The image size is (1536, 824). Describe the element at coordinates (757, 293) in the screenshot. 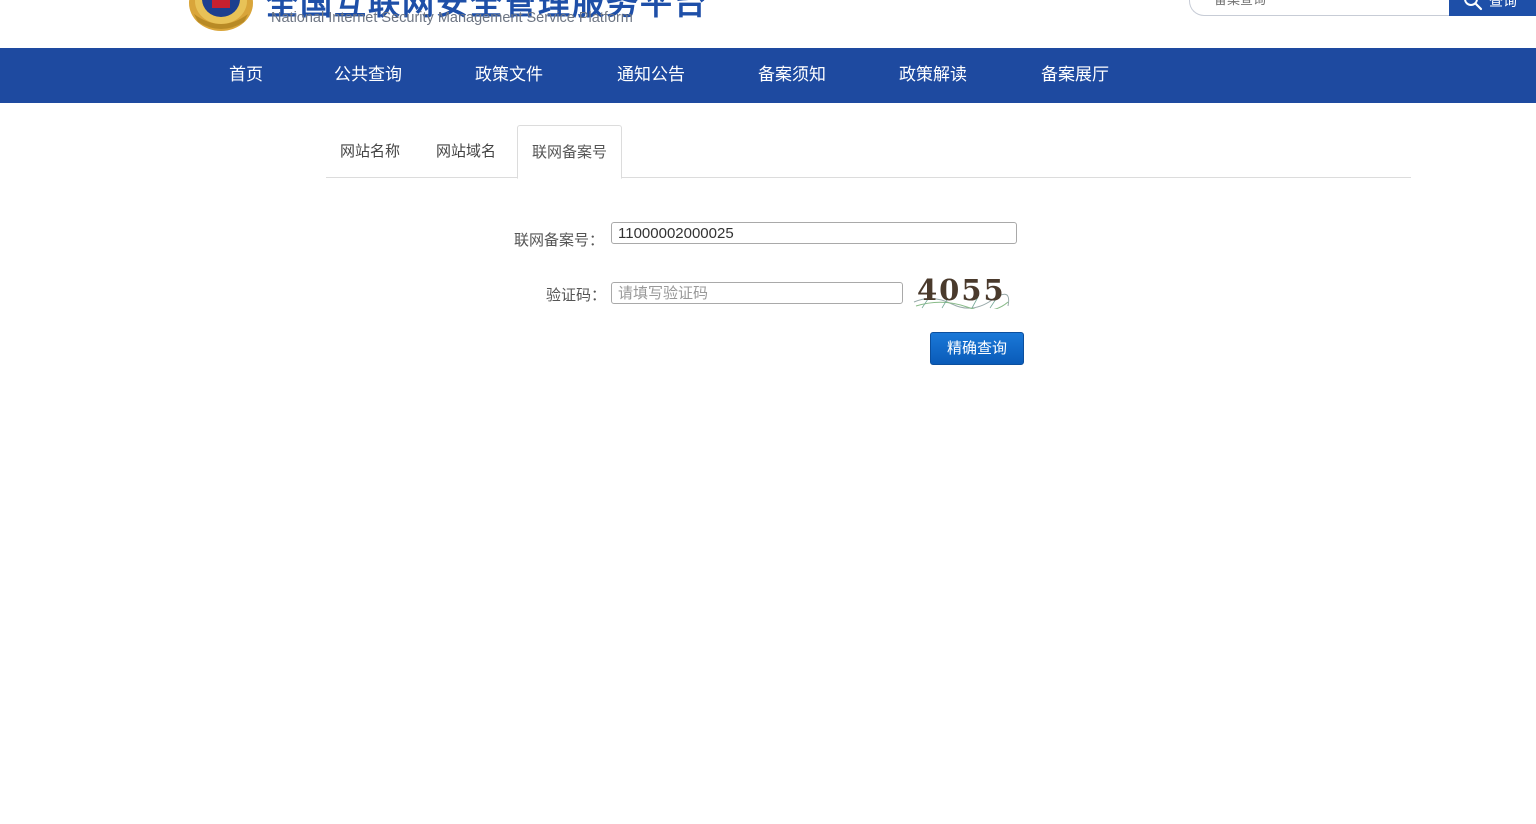

I see `captcha-input` at that location.